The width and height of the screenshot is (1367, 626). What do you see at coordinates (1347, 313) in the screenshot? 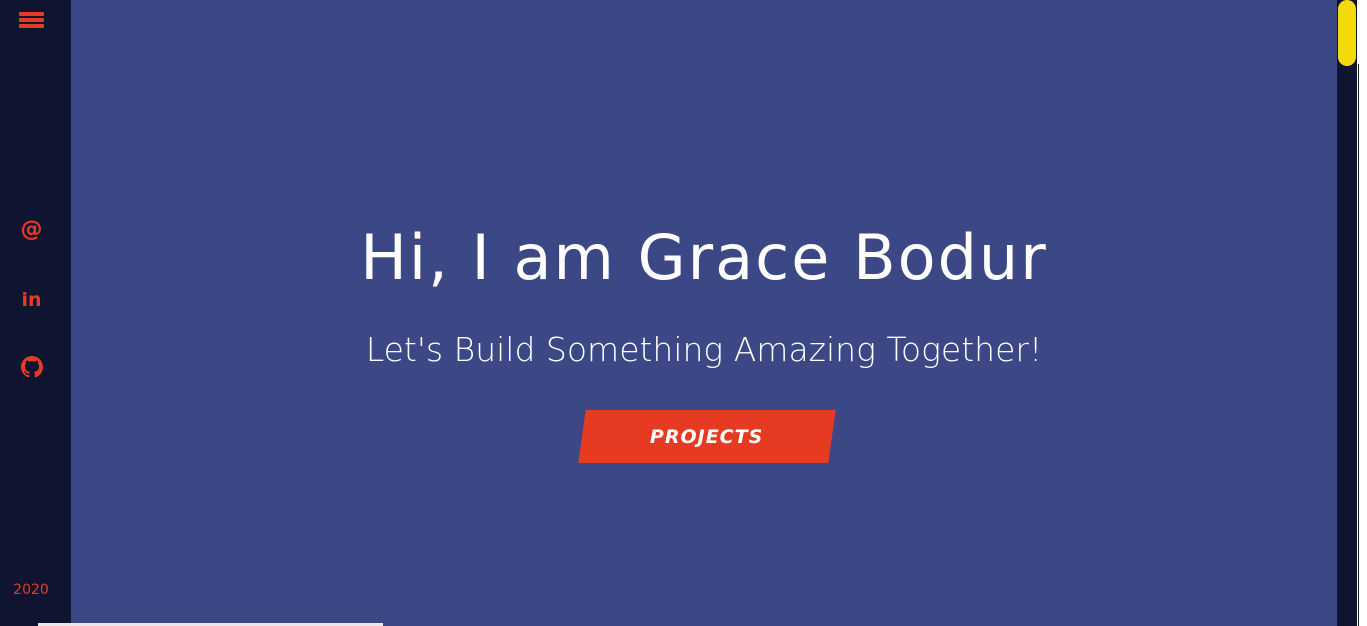
I see `scrollbar` at bounding box center [1347, 313].